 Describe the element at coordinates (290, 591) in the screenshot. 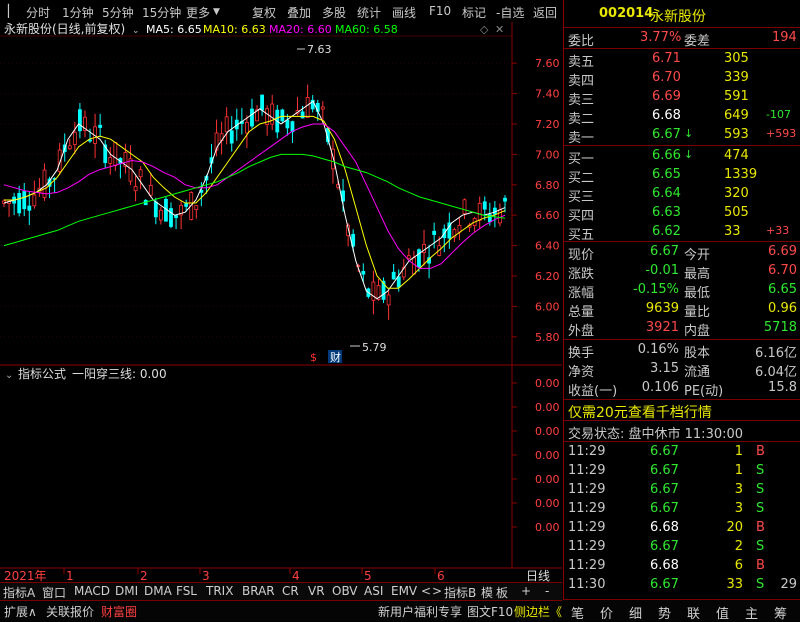

I see `tab-cr: CR` at that location.